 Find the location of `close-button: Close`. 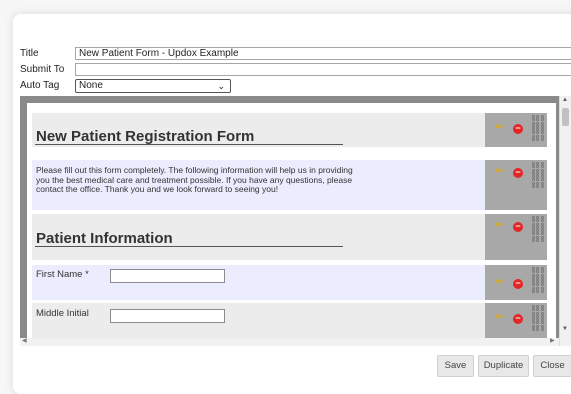

close-button: Close is located at coordinates (552, 366).